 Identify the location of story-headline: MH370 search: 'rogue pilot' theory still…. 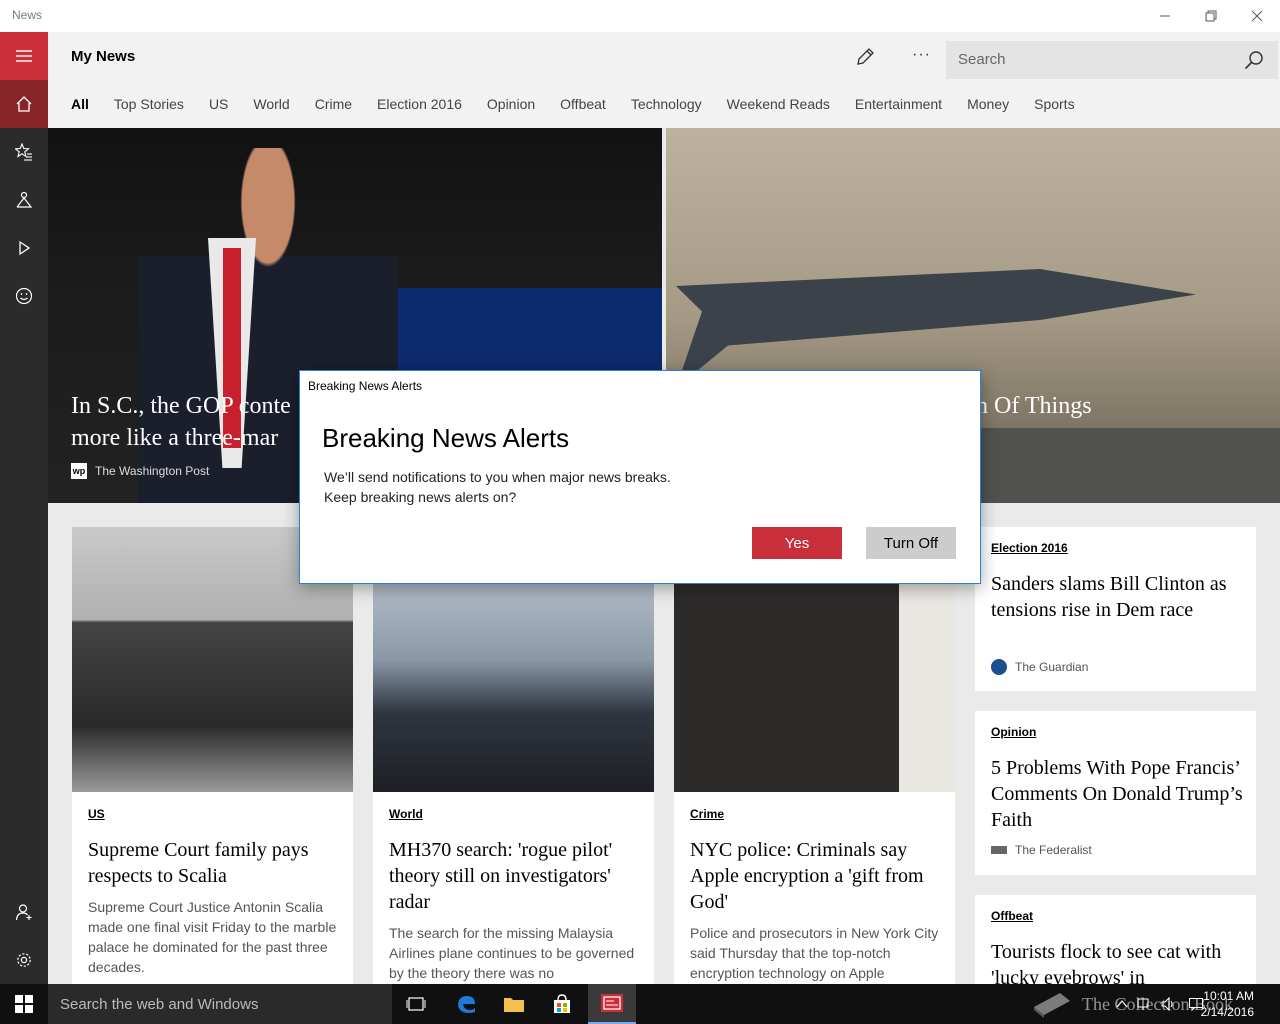
(501, 876).